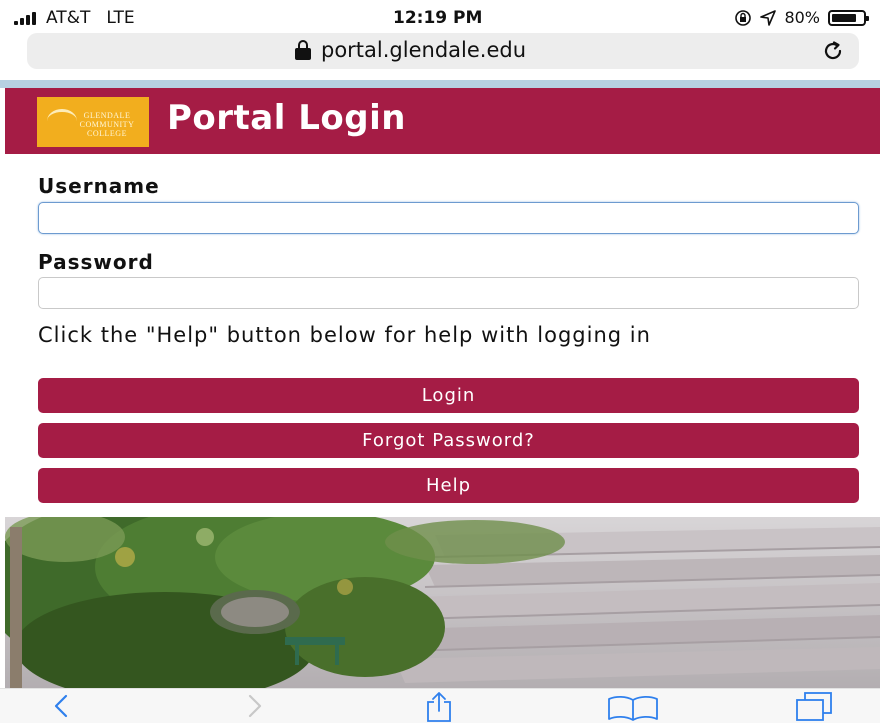 Image resolution: width=880 pixels, height=723 pixels. Describe the element at coordinates (286, 118) in the screenshot. I see `page-title: Portal Login` at that location.